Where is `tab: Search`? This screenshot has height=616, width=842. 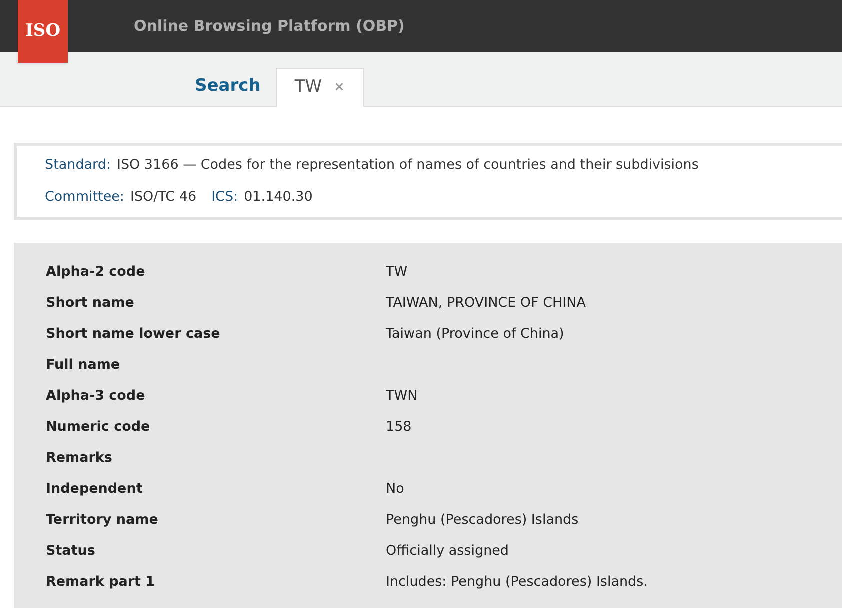
tab: Search is located at coordinates (228, 86).